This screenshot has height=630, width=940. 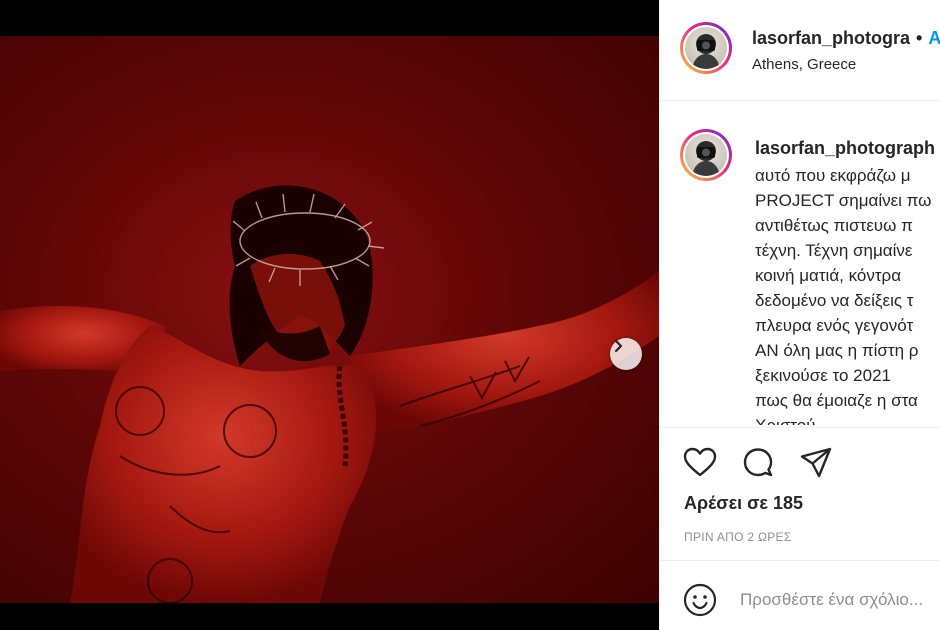 I want to click on caption-line: κοινή ματιά, κόντρα, so click(x=828, y=275).